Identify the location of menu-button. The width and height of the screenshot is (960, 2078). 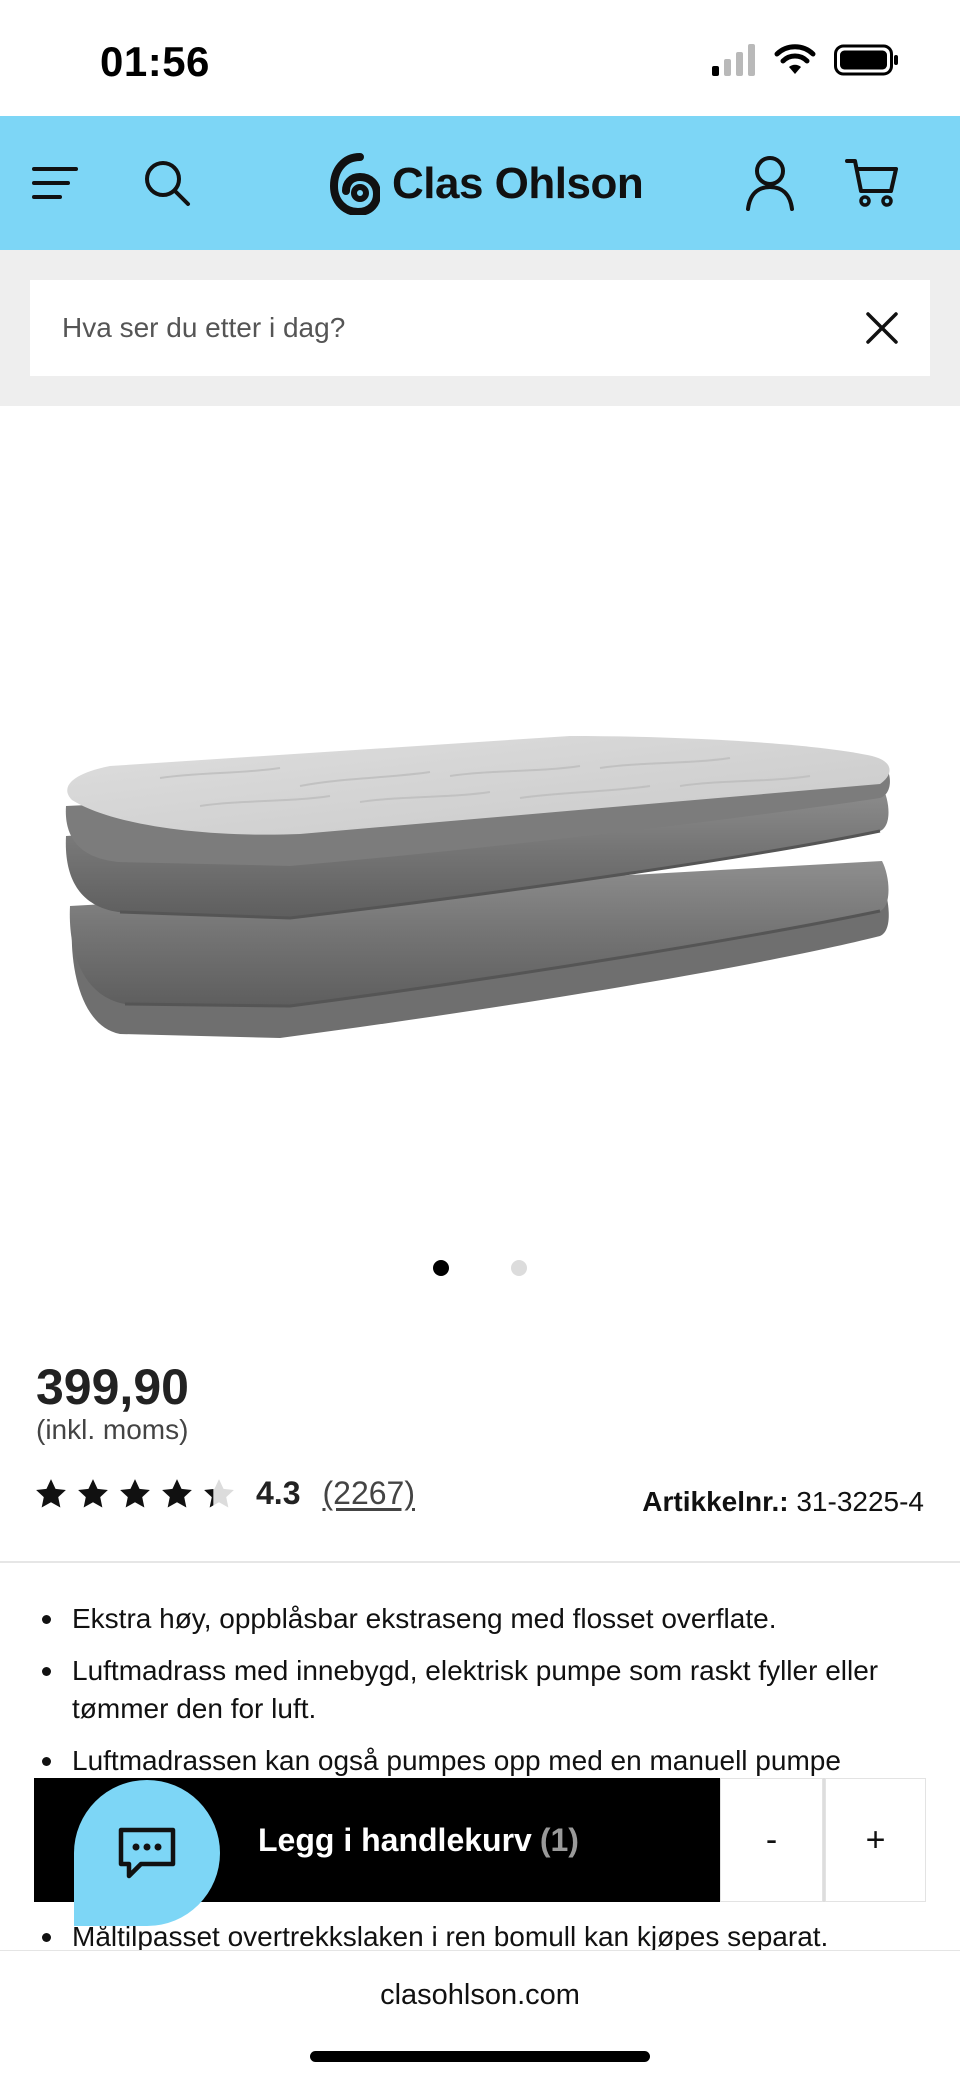
(56, 183).